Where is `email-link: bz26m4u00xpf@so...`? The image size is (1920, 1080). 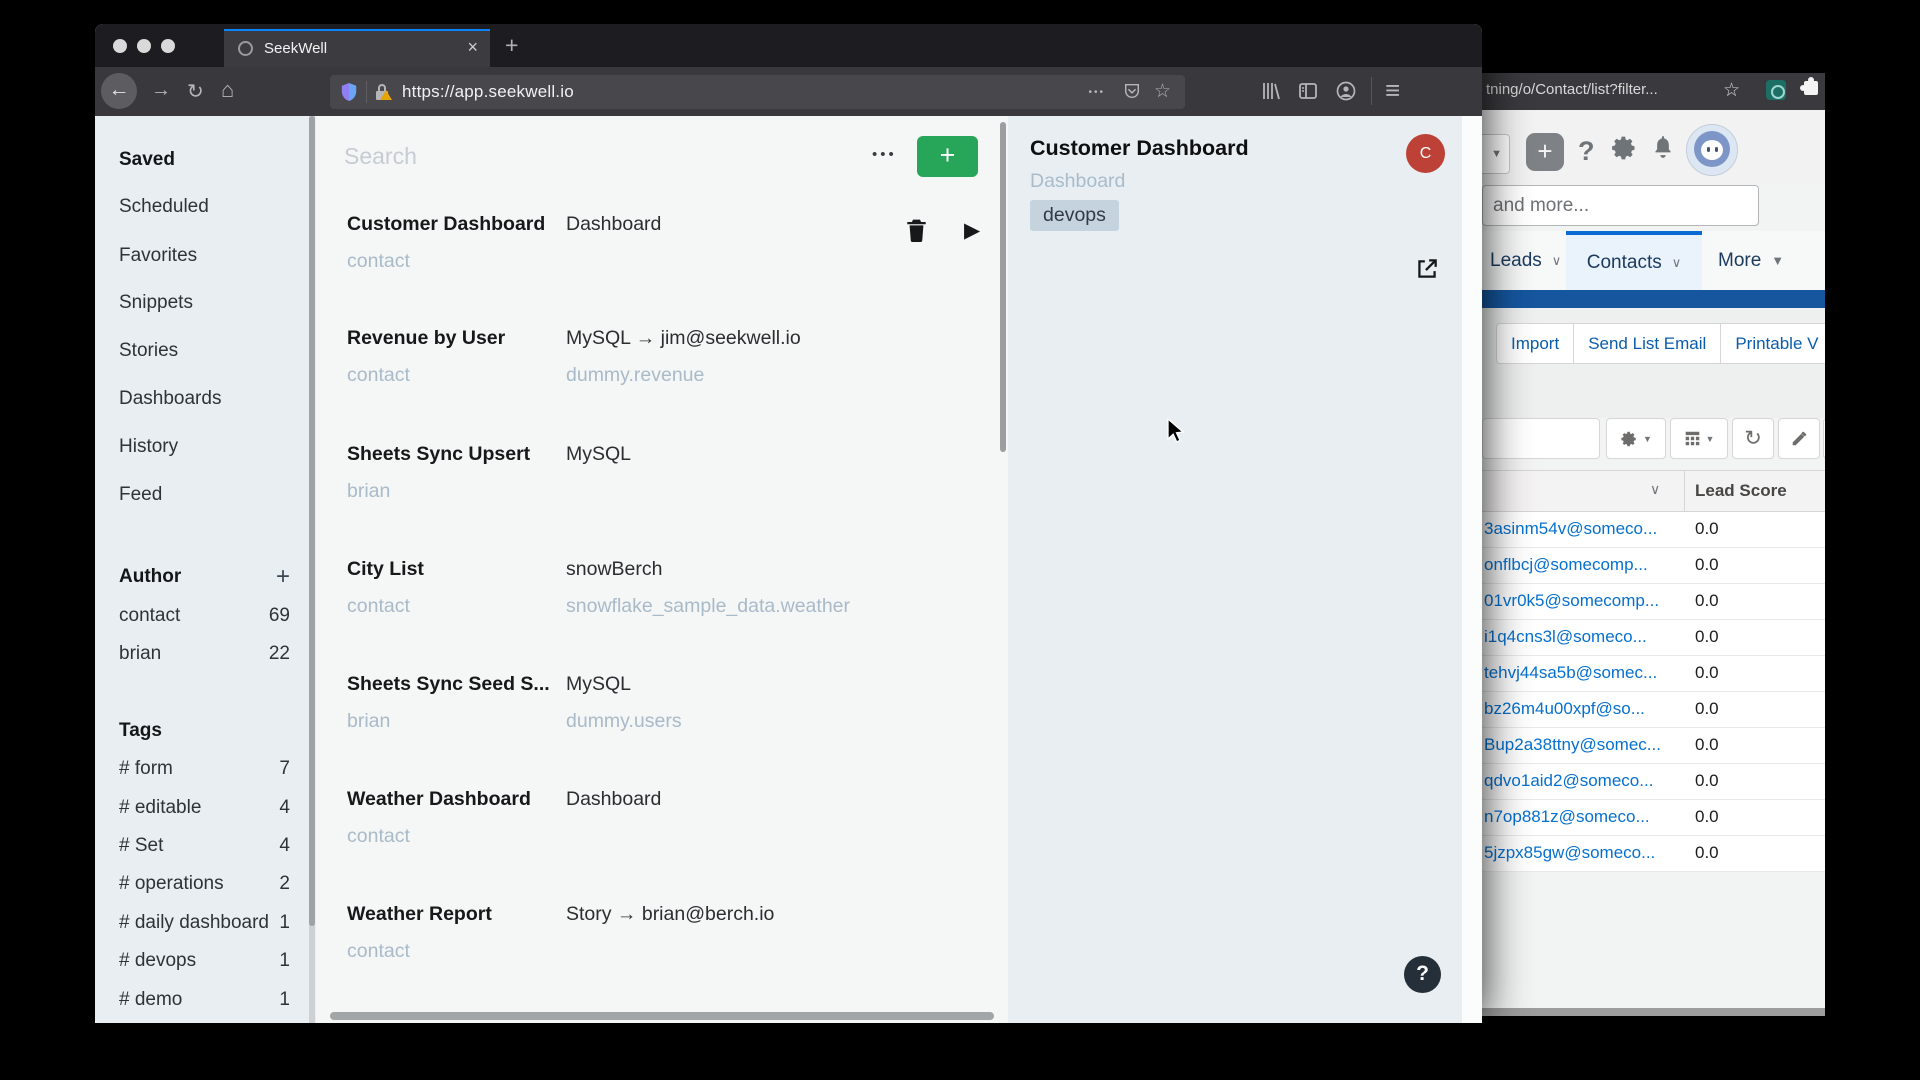 email-link: bz26m4u00xpf@so... is located at coordinates (1564, 709).